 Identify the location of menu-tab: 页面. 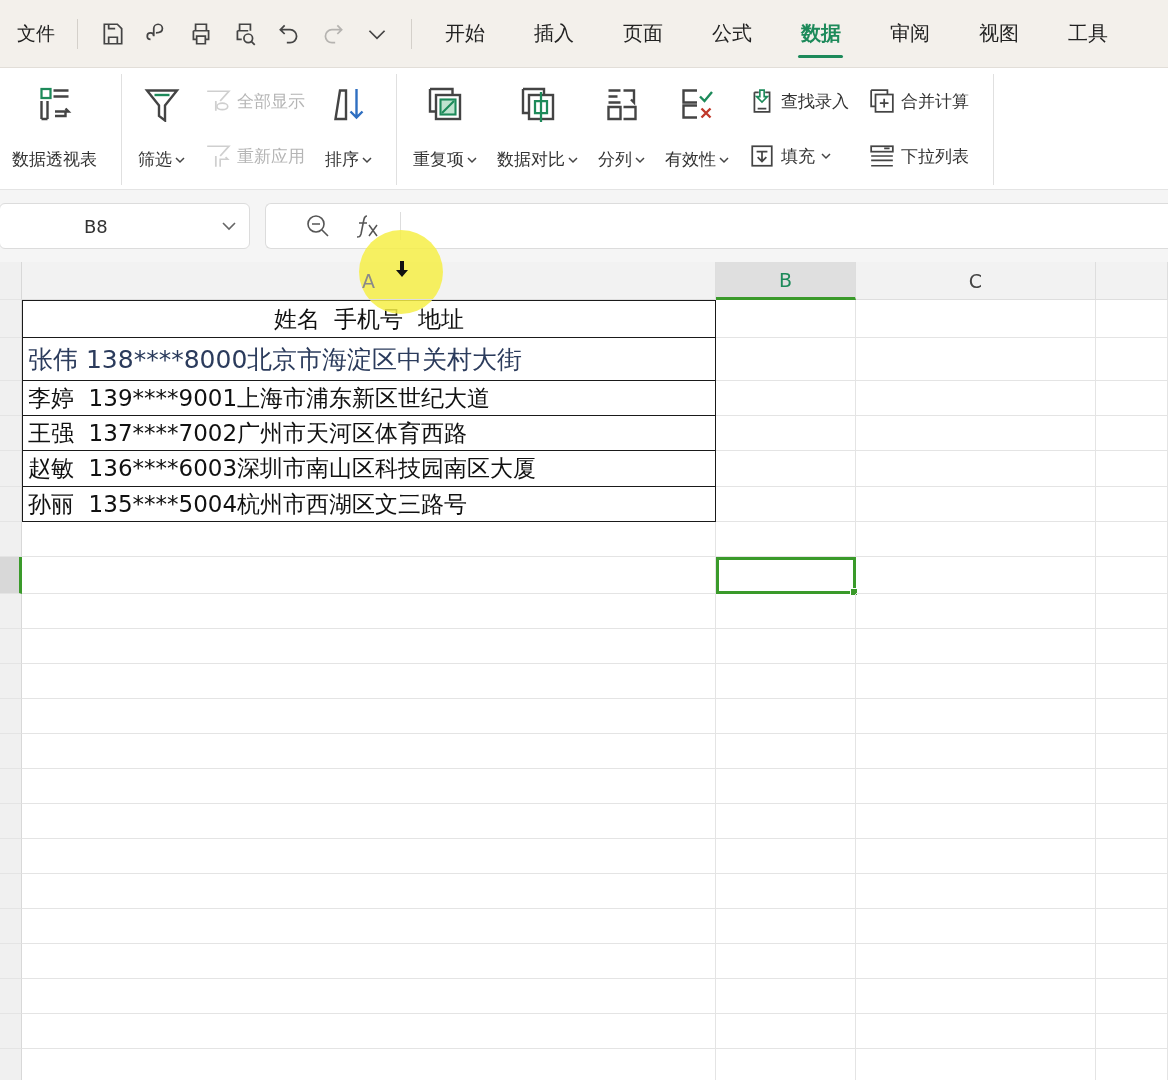
(642, 34).